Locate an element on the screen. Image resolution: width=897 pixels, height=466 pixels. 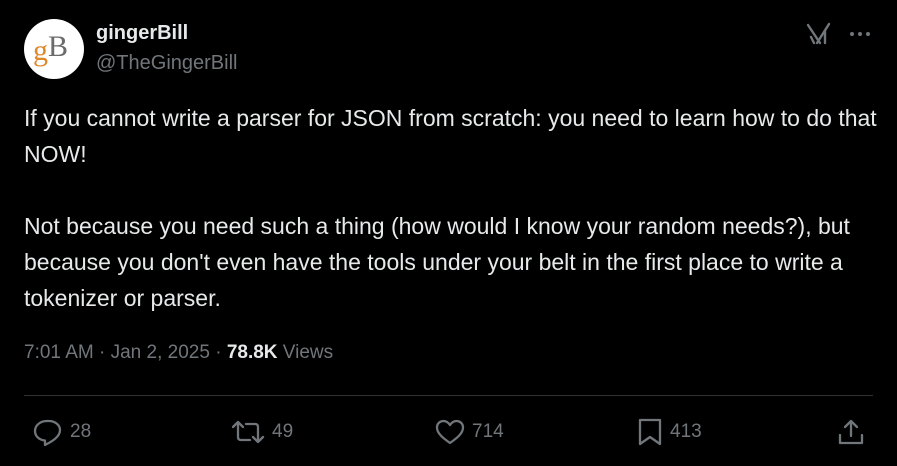
tweet-meta: 7:01 AM · Jan 2, 2025 · 78.8K Views is located at coordinates (178, 353).